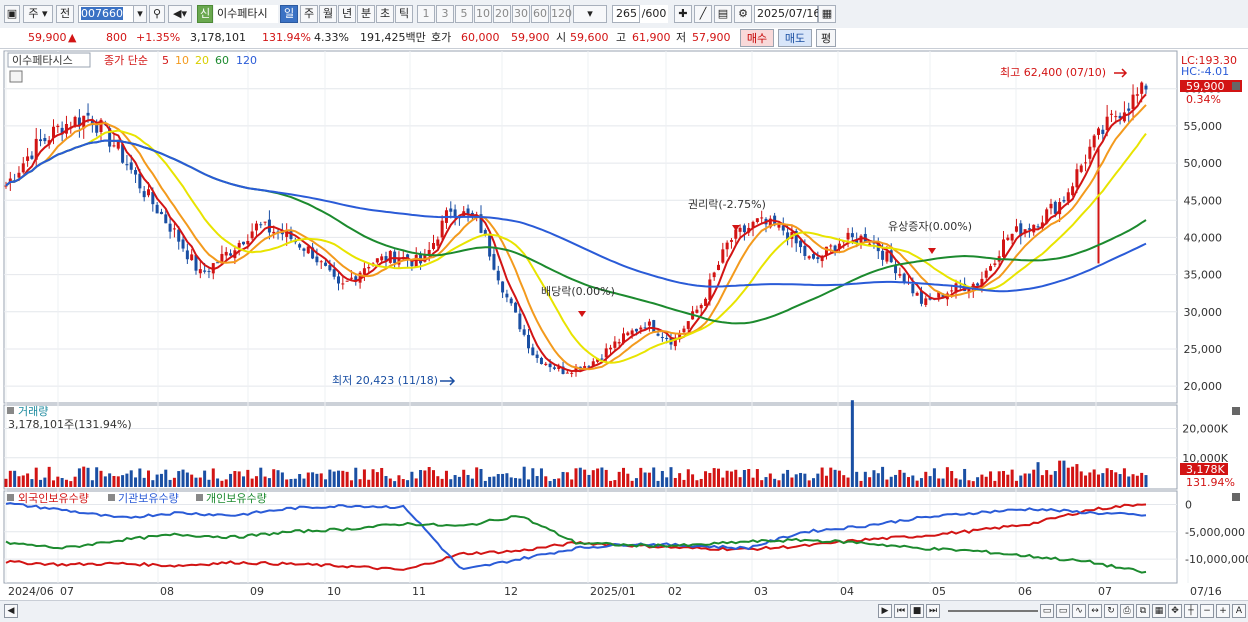 Image resolution: width=1248 pixels, height=622 pixels. What do you see at coordinates (703, 14) in the screenshot?
I see `draw-tool-icon: ╱` at bounding box center [703, 14].